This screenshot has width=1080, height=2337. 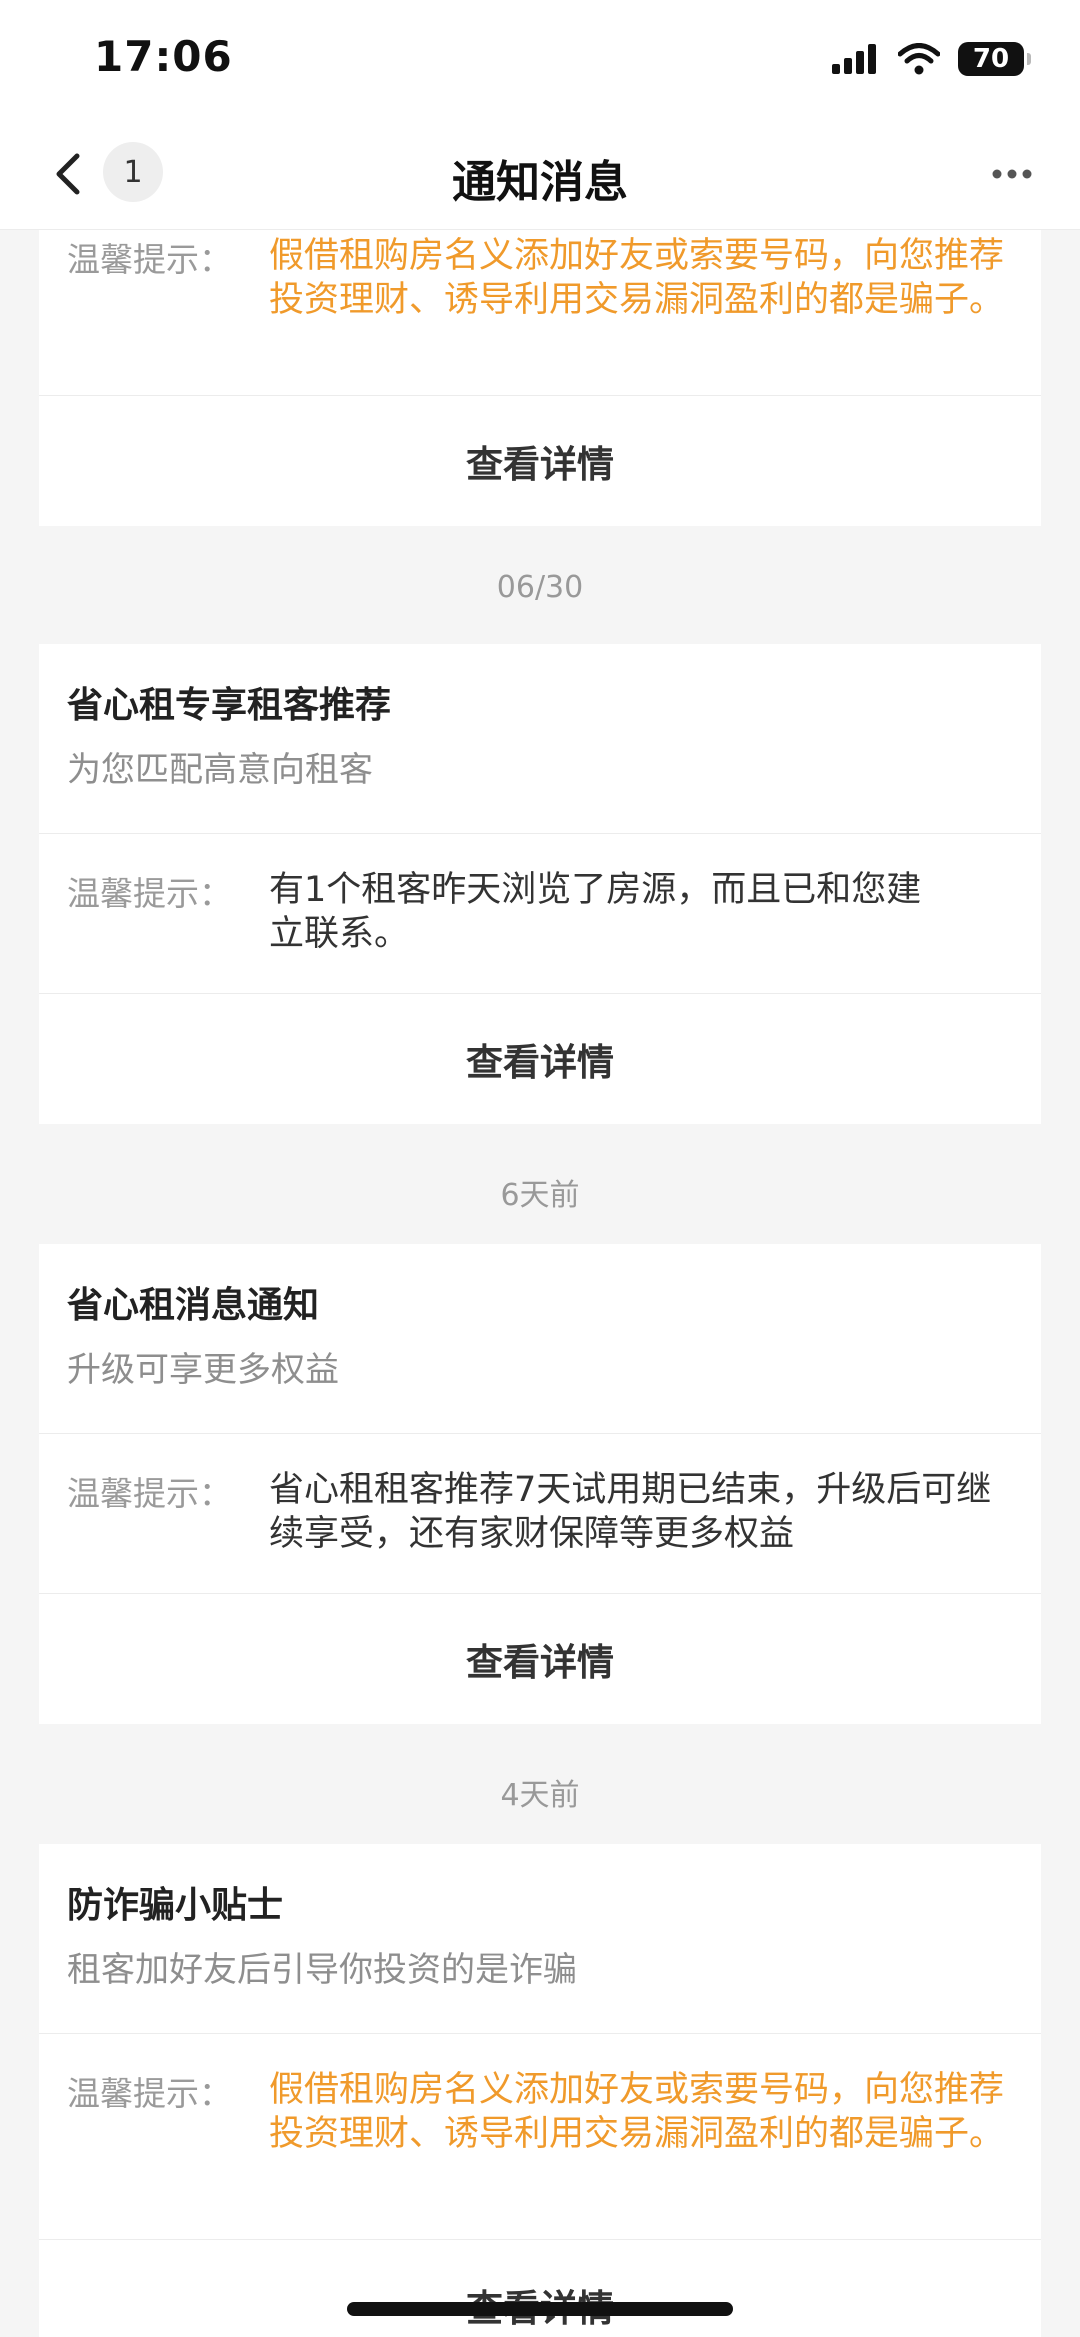 What do you see at coordinates (540, 182) in the screenshot?
I see `page-title: 通知消息` at bounding box center [540, 182].